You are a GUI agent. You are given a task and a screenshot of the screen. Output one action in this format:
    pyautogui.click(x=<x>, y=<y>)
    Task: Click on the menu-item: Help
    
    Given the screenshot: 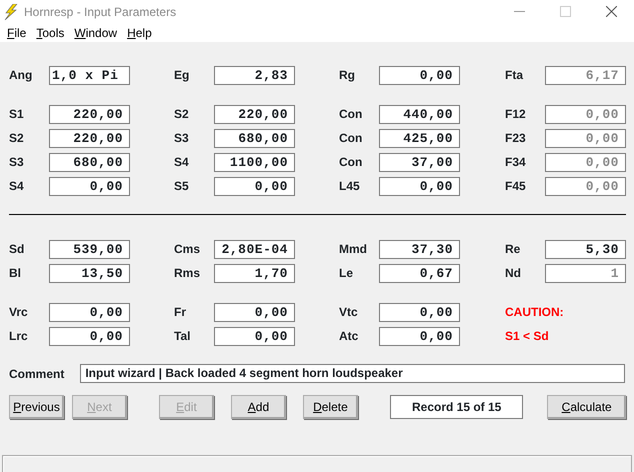 What is the action you would take?
    pyautogui.click(x=139, y=33)
    